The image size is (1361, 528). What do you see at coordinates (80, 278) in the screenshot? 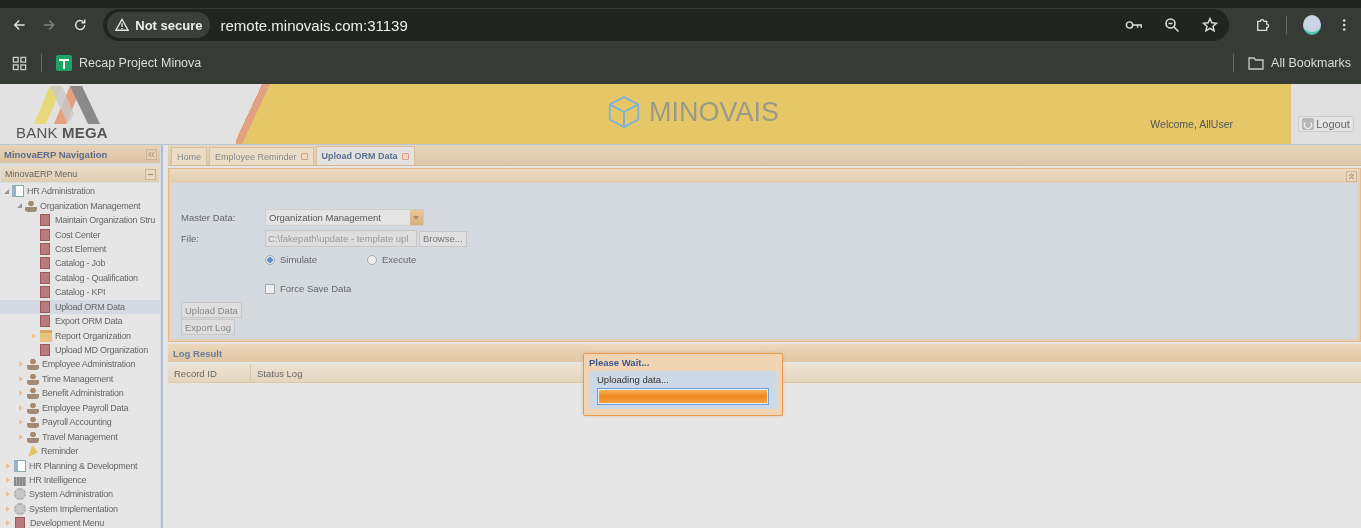
I see `tree-item: Catalog - Qualification` at bounding box center [80, 278].